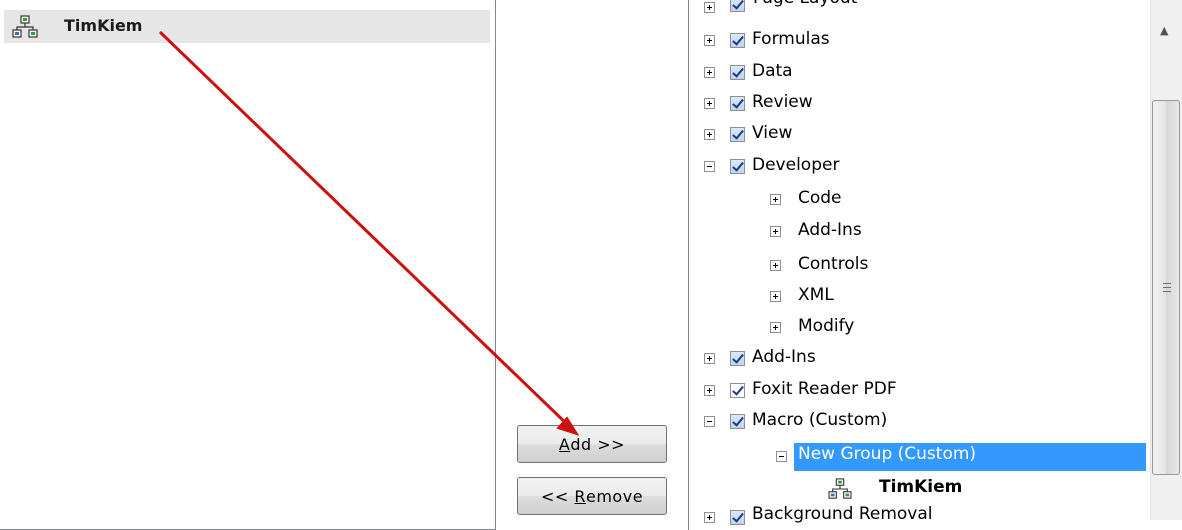  Describe the element at coordinates (795, 165) in the screenshot. I see `tree-item-developer: Developer` at that location.